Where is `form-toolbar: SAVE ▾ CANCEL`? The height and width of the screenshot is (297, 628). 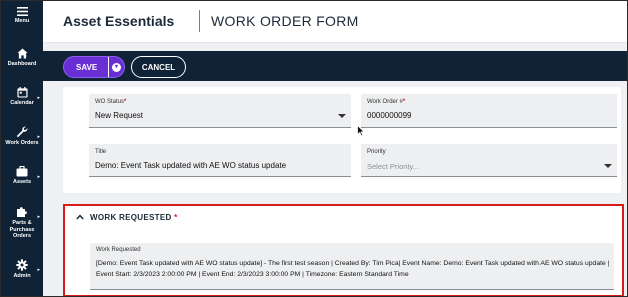 form-toolbar: SAVE ▾ CANCEL is located at coordinates (335, 66).